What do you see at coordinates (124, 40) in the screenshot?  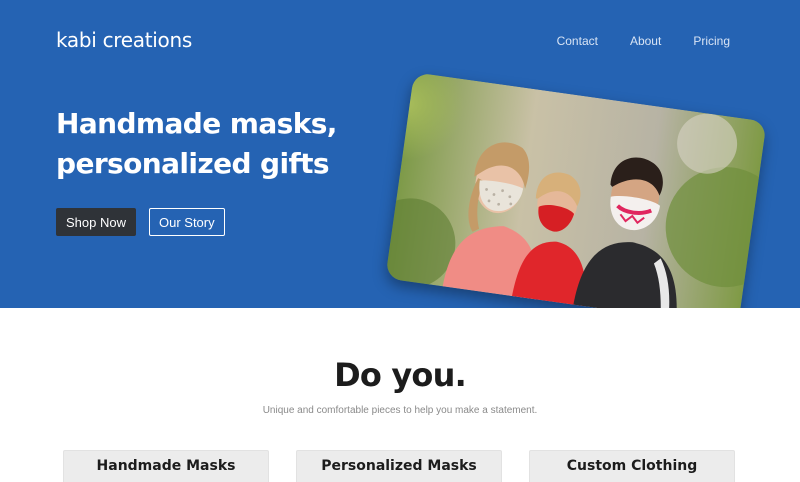 I see `brand-logo: kabi creations` at bounding box center [124, 40].